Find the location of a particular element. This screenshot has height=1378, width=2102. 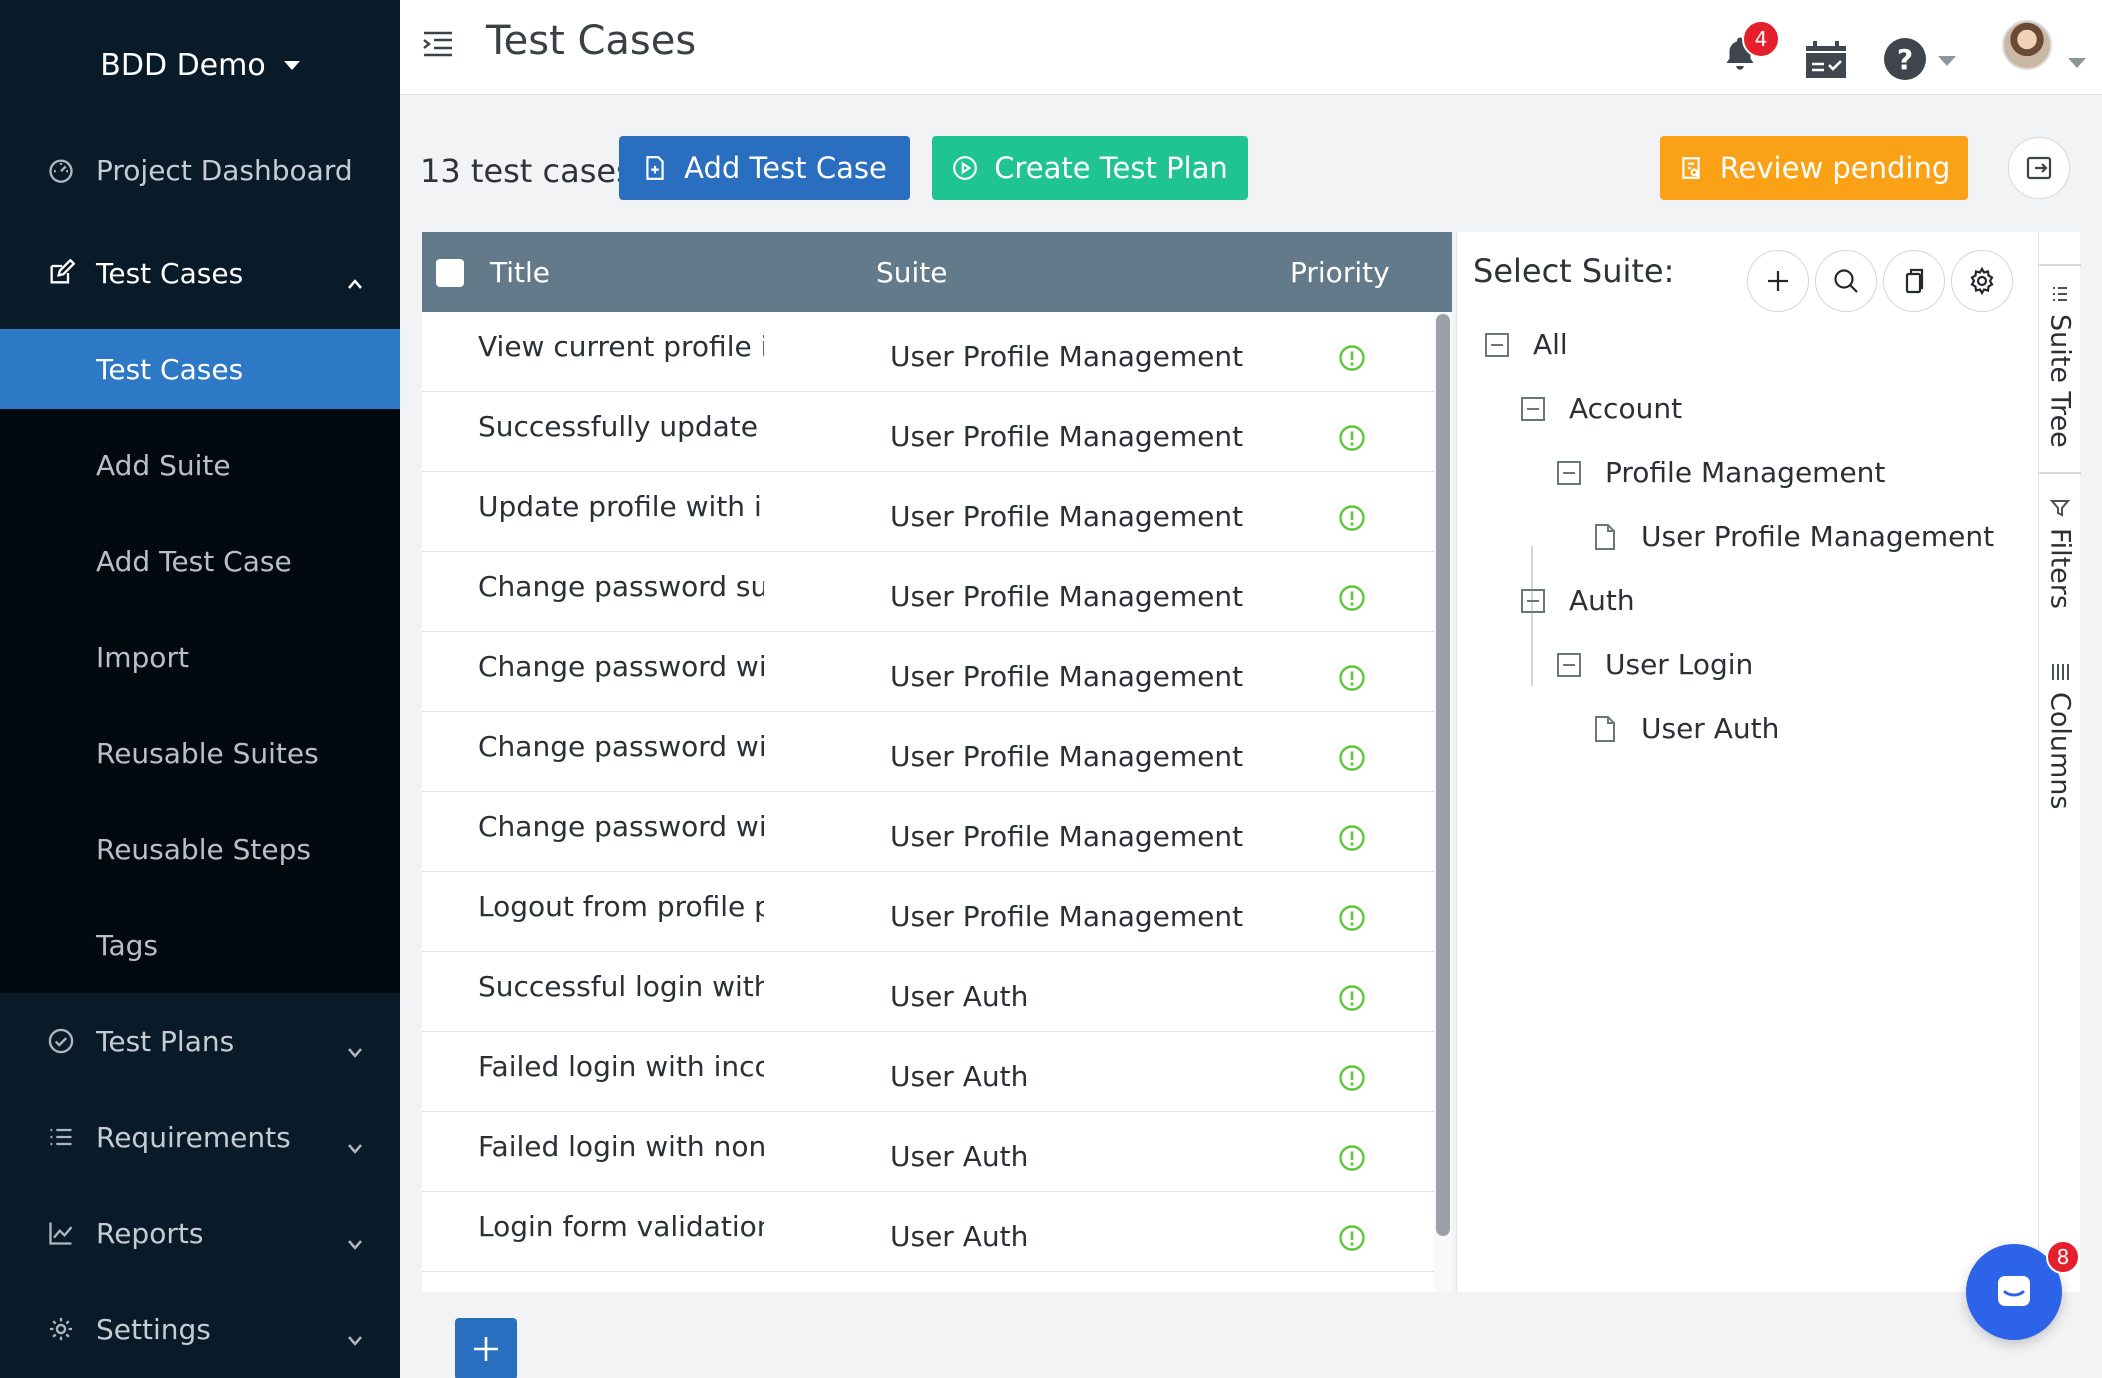

cell-title: Login form validation for em is located at coordinates (621, 1226).